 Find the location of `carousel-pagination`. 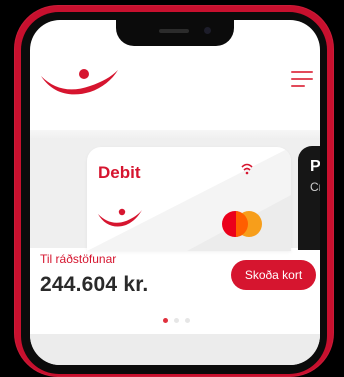

carousel-pagination is located at coordinates (183, 321).